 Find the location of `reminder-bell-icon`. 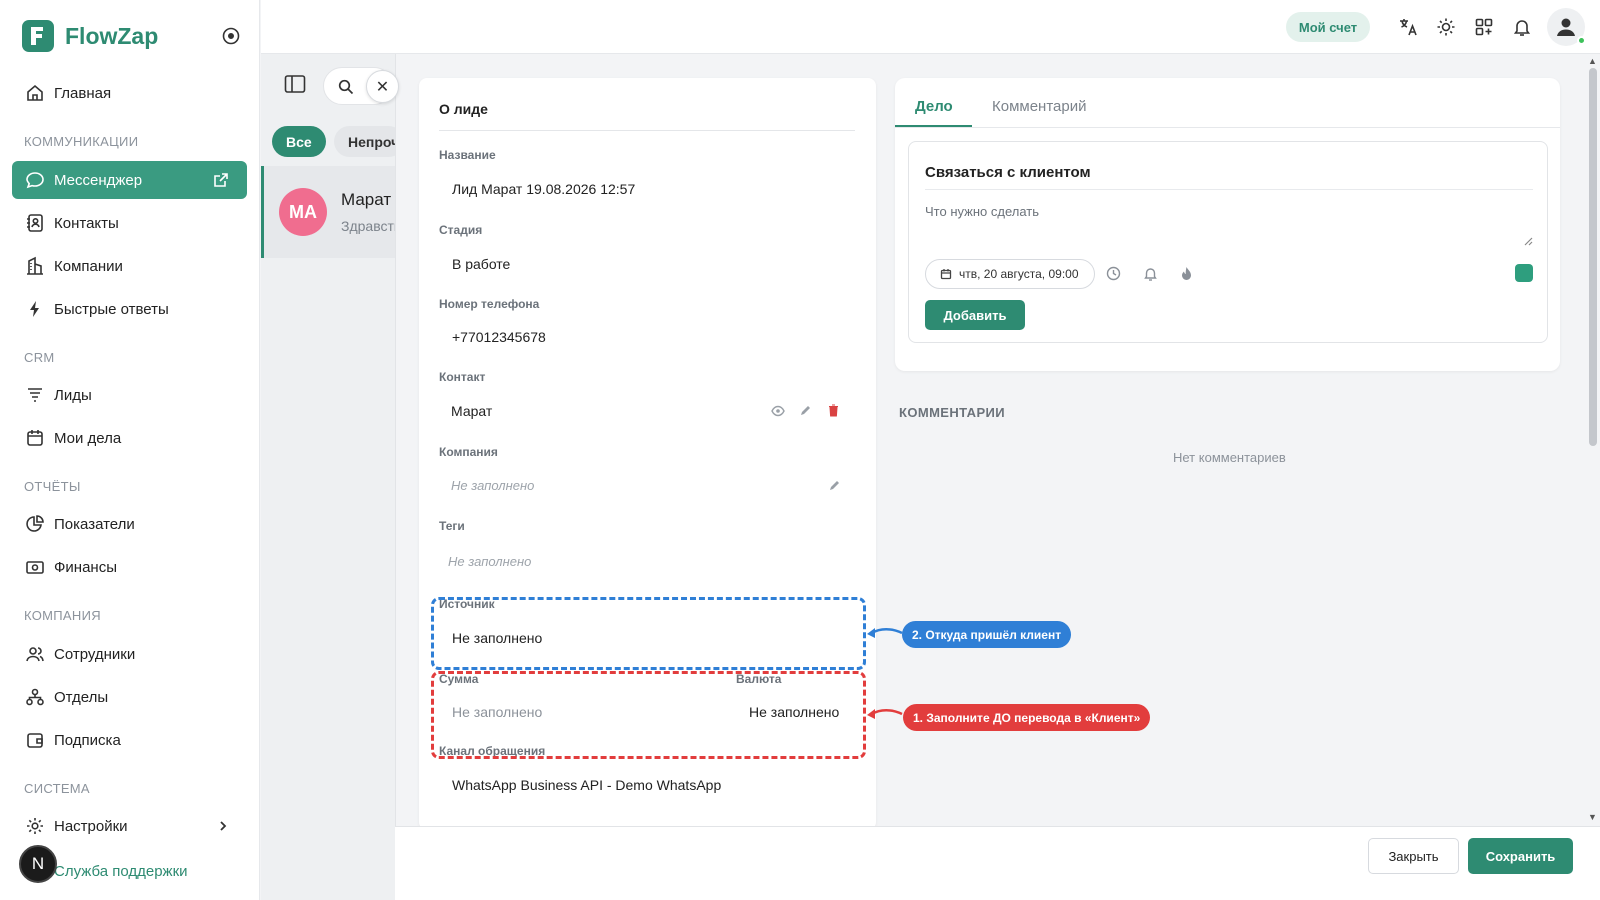

reminder-bell-icon is located at coordinates (1150, 273).